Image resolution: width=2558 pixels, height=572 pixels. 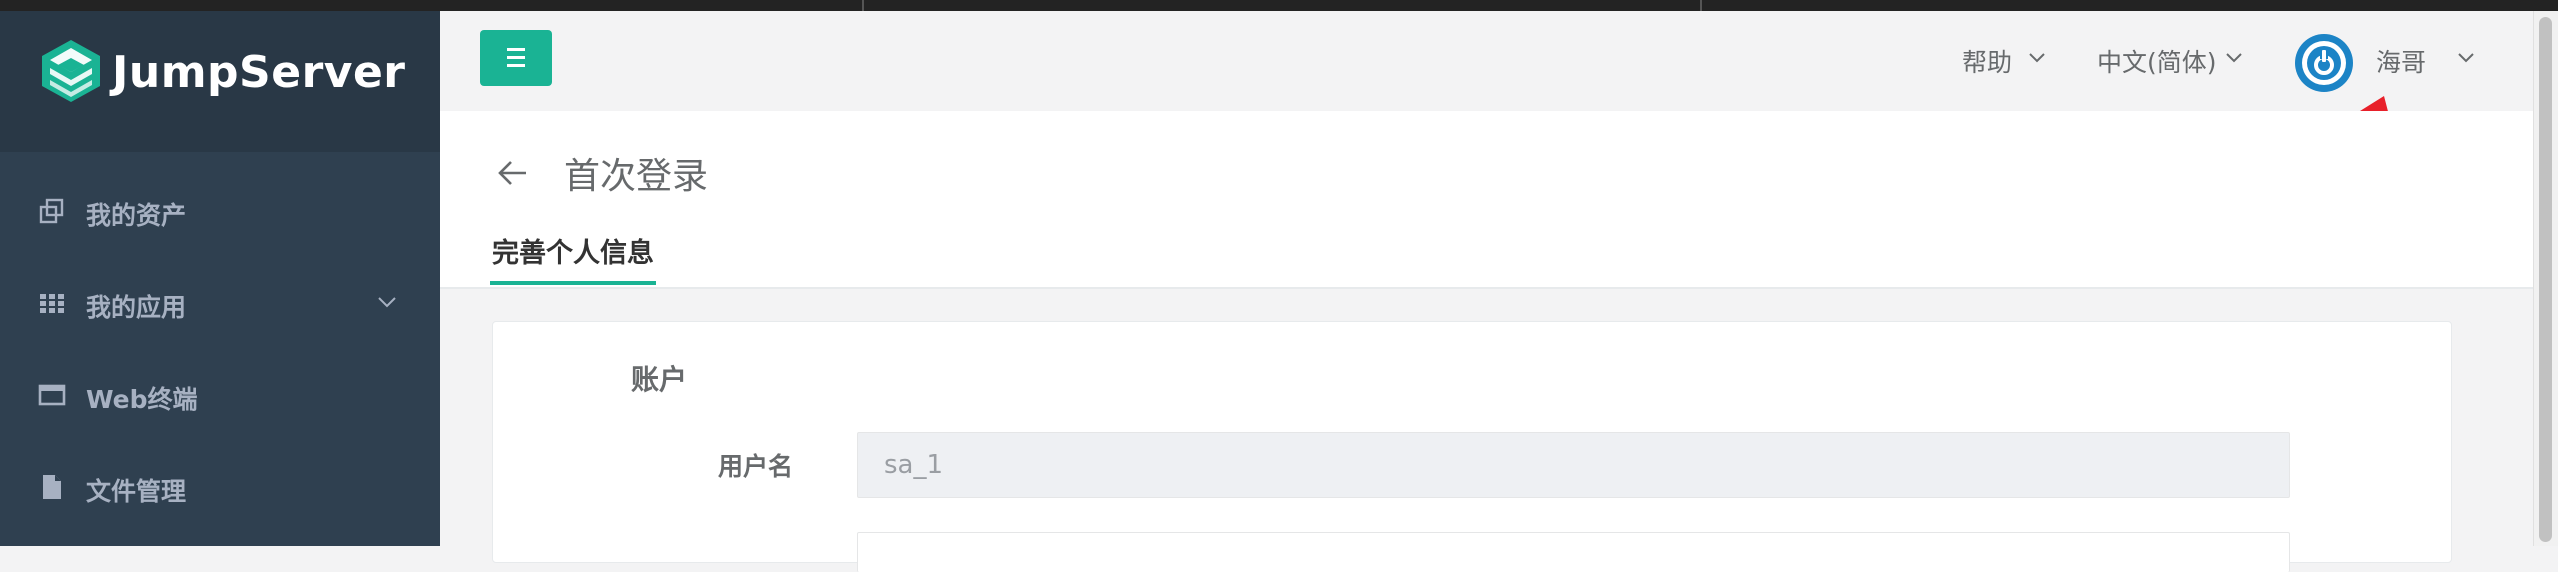 What do you see at coordinates (52, 303) in the screenshot?
I see `grid-icon` at bounding box center [52, 303].